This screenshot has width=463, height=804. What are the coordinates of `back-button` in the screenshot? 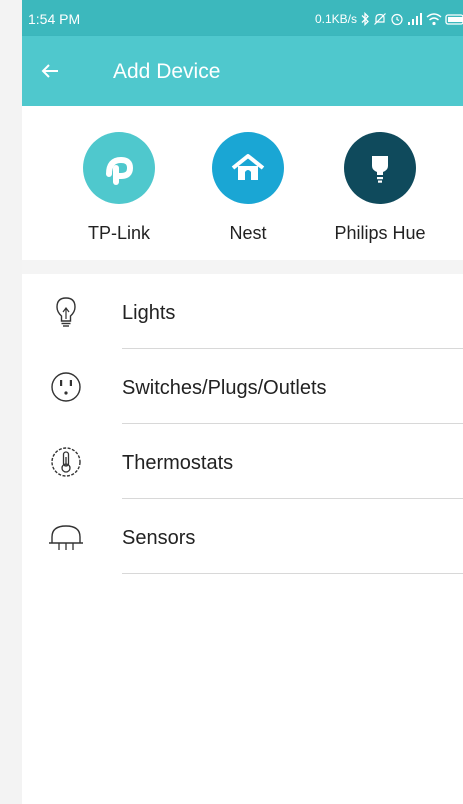 It's located at (50, 71).